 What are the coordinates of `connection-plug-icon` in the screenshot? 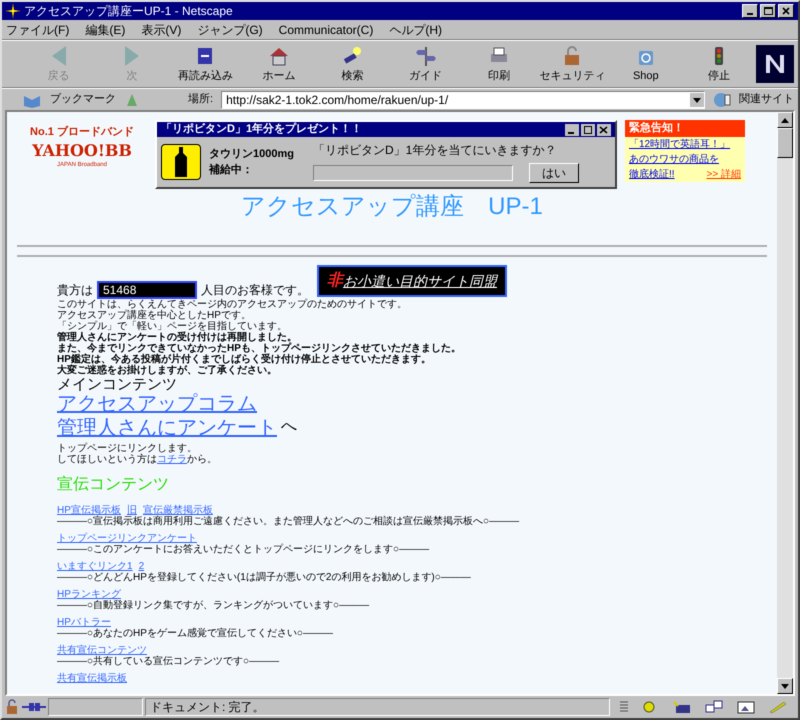 It's located at (34, 707).